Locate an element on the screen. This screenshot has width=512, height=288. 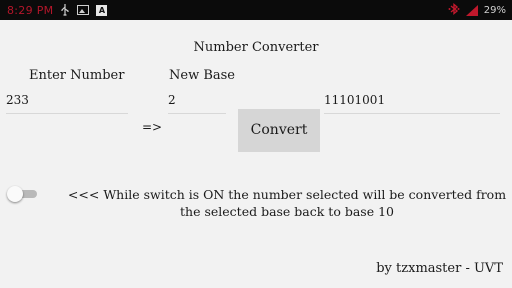
number-input: 233 is located at coordinates (67, 102).